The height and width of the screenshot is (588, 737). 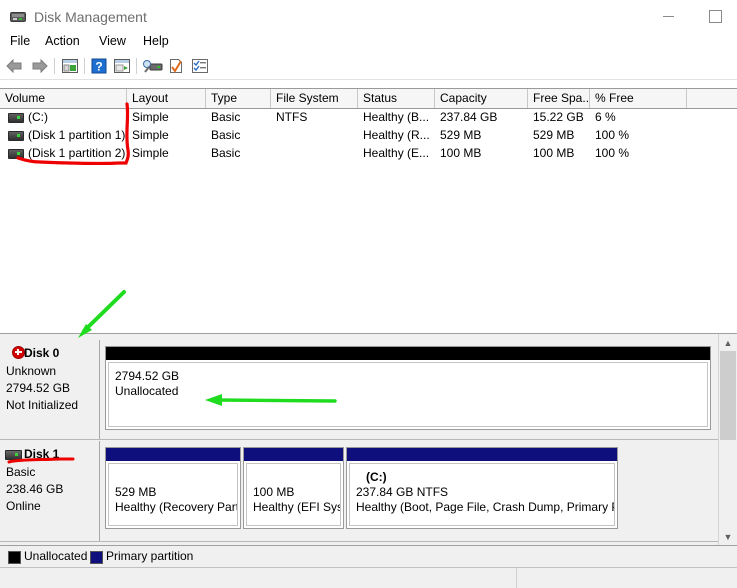 I want to click on legend-label-primary: Primary partition, so click(x=150, y=556).